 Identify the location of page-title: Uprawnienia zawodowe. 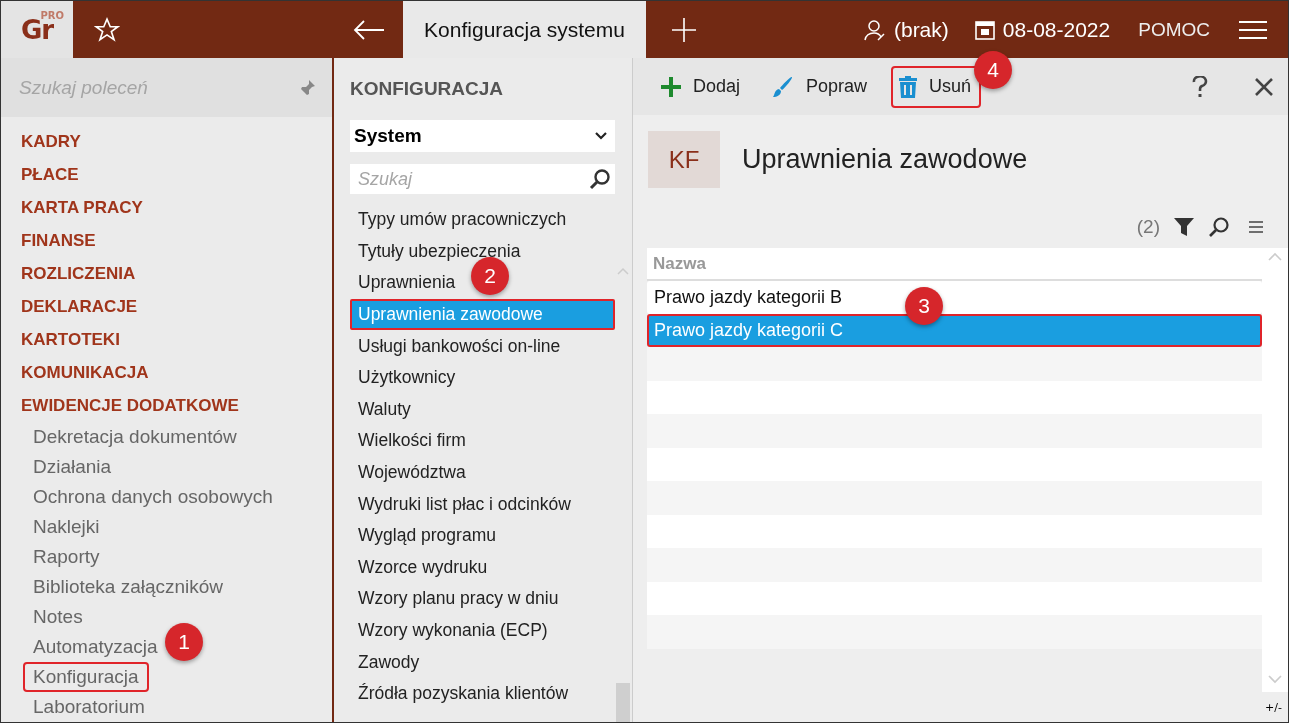
(885, 159).